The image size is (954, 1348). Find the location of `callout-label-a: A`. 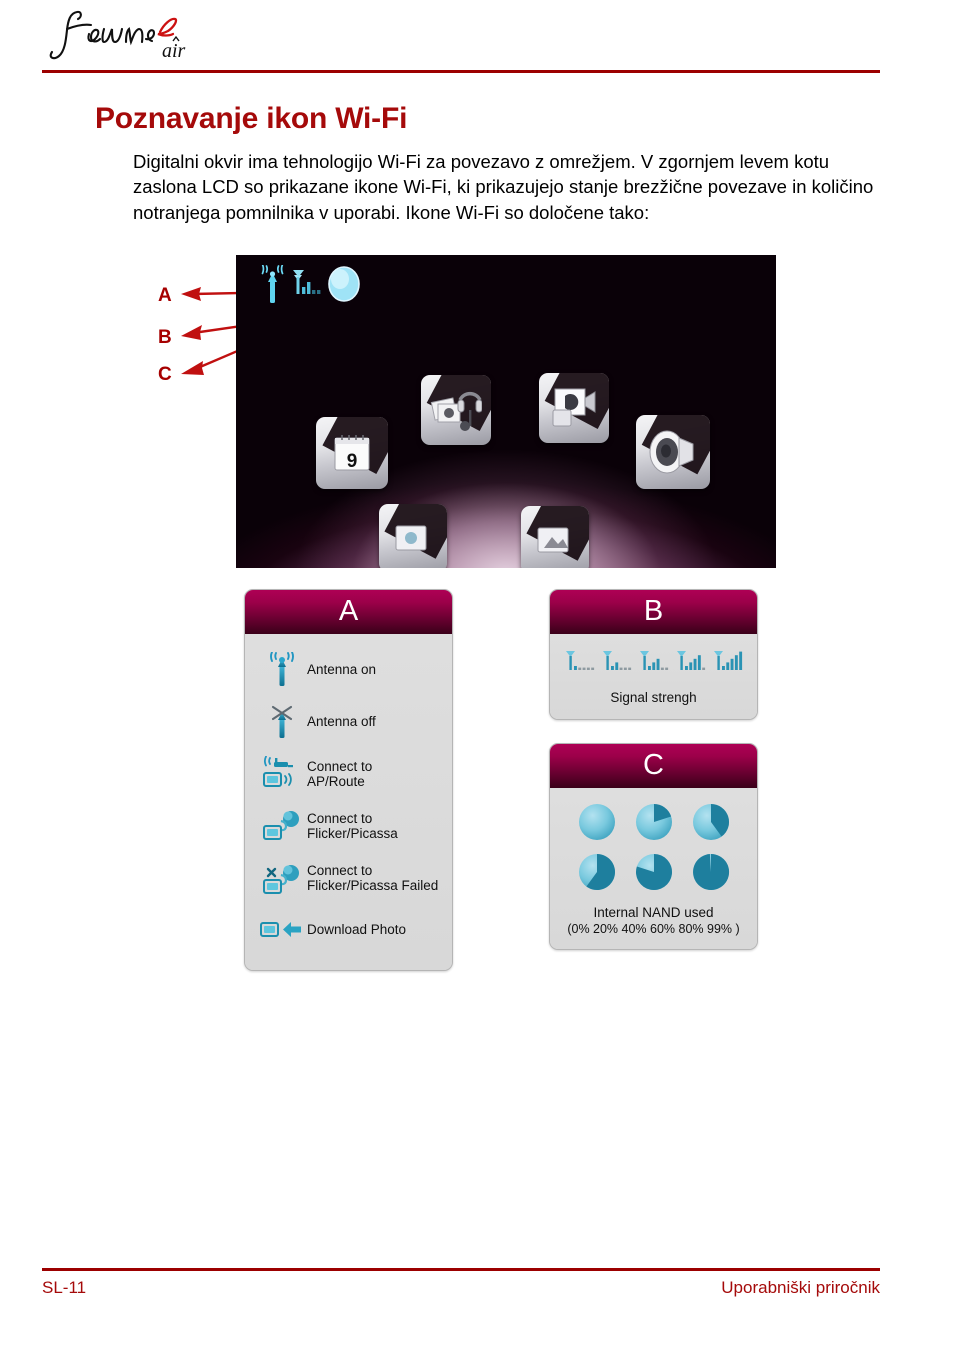

callout-label-a: A is located at coordinates (165, 295).